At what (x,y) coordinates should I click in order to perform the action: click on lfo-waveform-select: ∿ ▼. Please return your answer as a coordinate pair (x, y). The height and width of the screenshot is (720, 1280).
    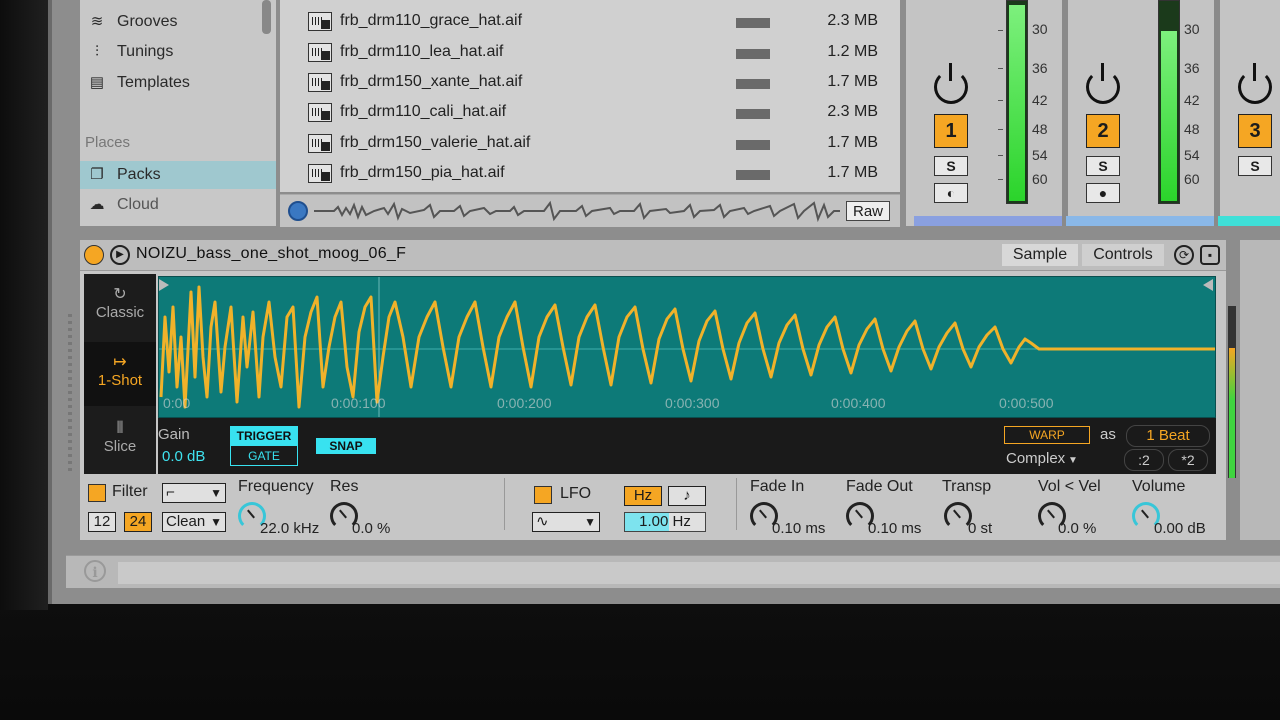
    Looking at the image, I should click on (566, 522).